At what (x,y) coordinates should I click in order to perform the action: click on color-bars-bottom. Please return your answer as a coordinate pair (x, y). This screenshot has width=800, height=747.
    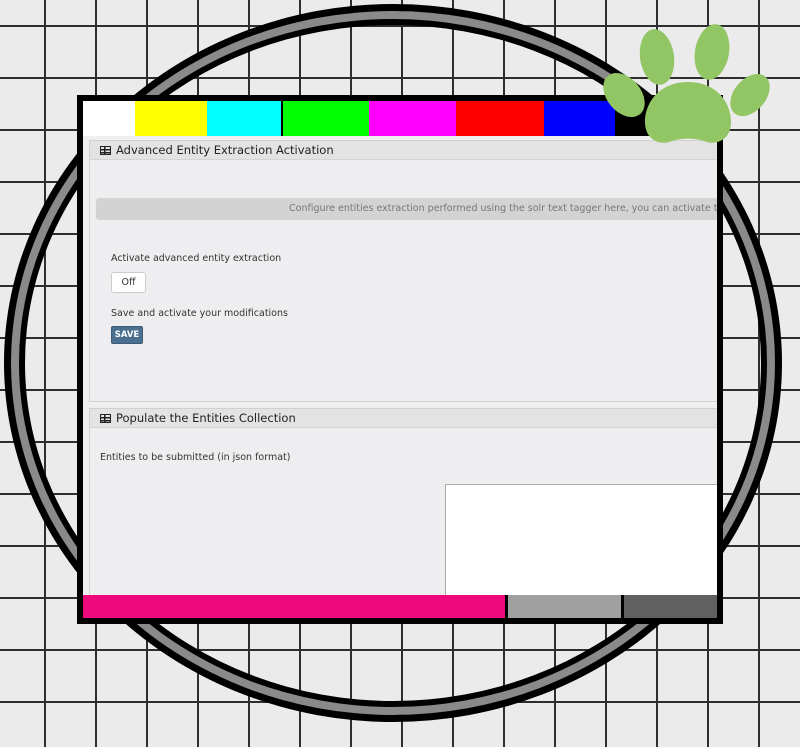
    Looking at the image, I should click on (400, 606).